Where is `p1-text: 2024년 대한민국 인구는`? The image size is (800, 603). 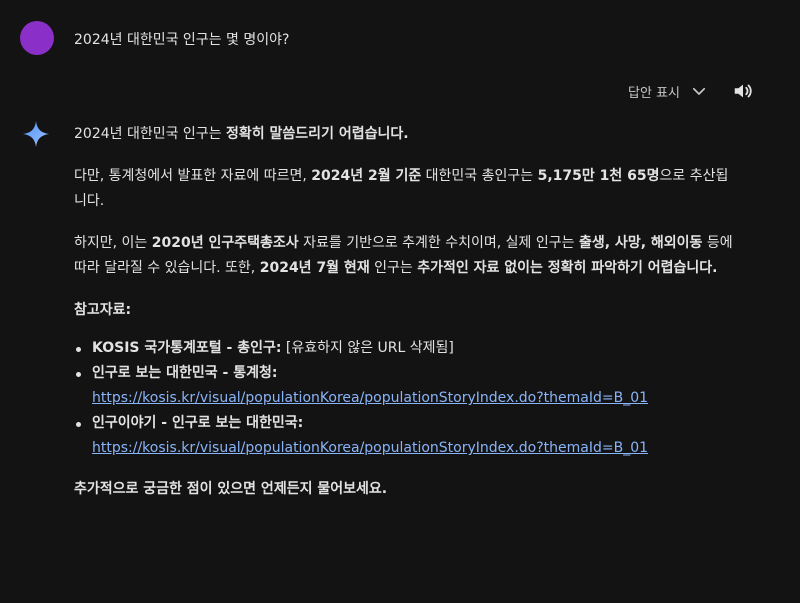 p1-text: 2024년 대한민국 인구는 is located at coordinates (150, 134).